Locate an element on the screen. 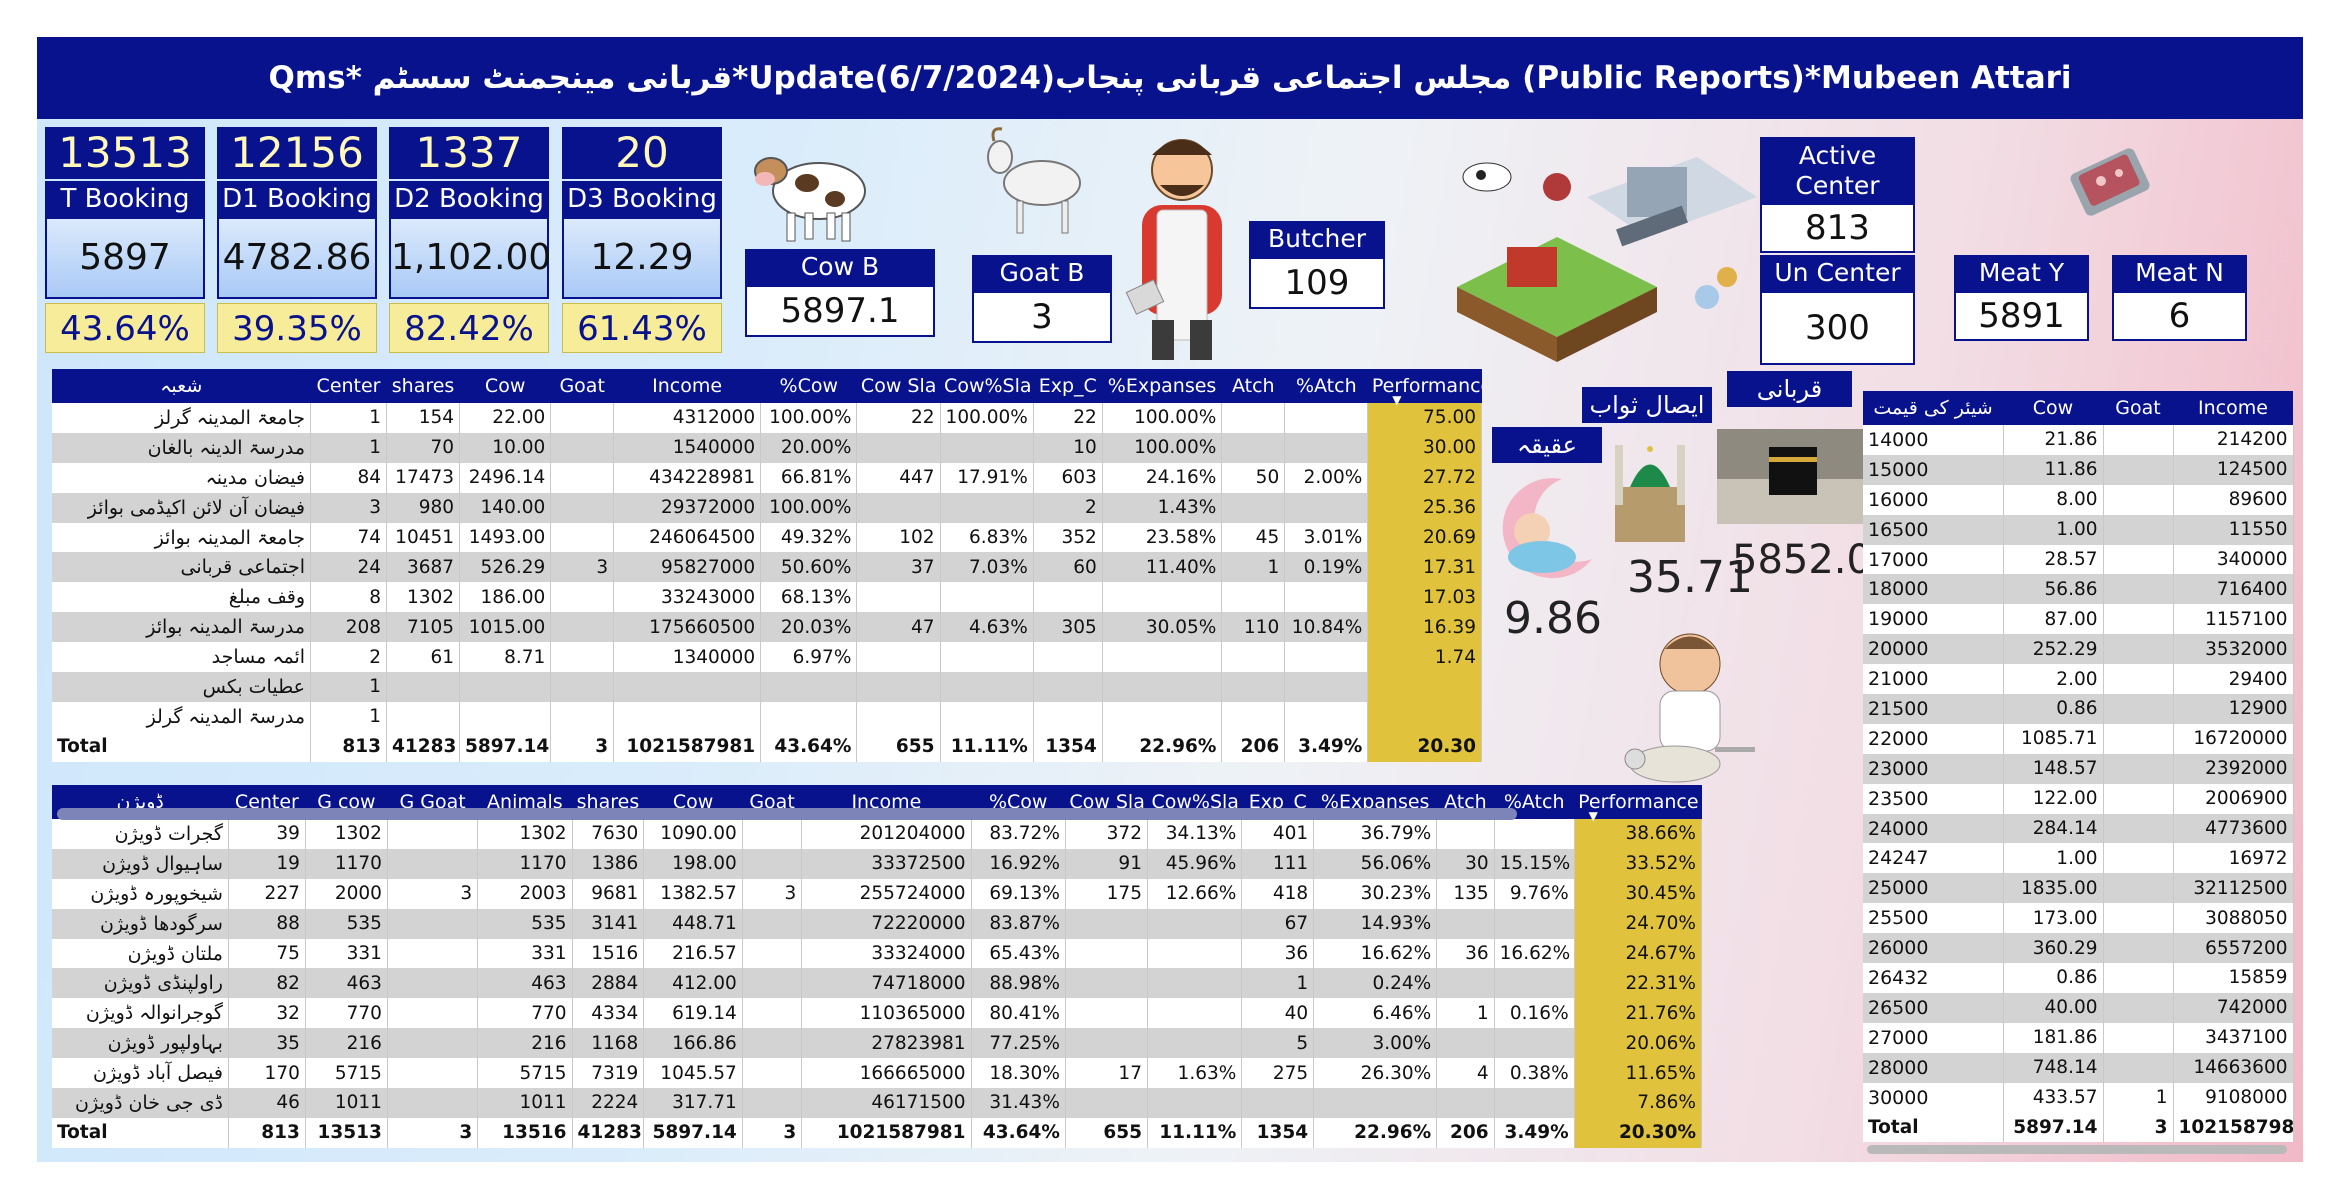 The image size is (2340, 1200). cow-b-value: 5897.1 is located at coordinates (840, 311).